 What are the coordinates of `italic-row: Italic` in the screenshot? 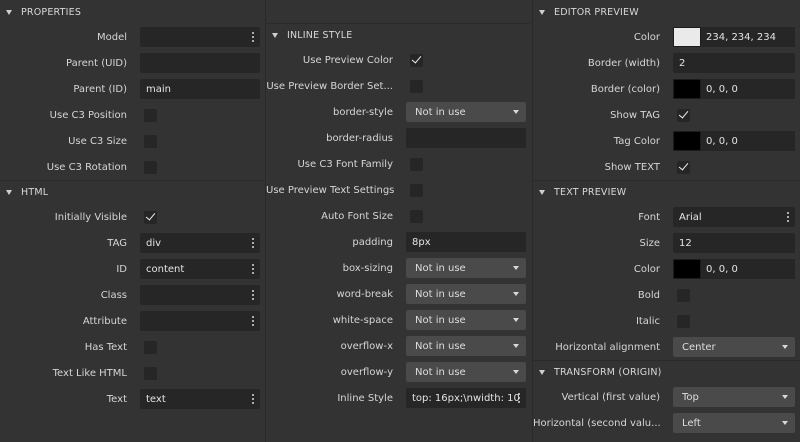 It's located at (666, 321).